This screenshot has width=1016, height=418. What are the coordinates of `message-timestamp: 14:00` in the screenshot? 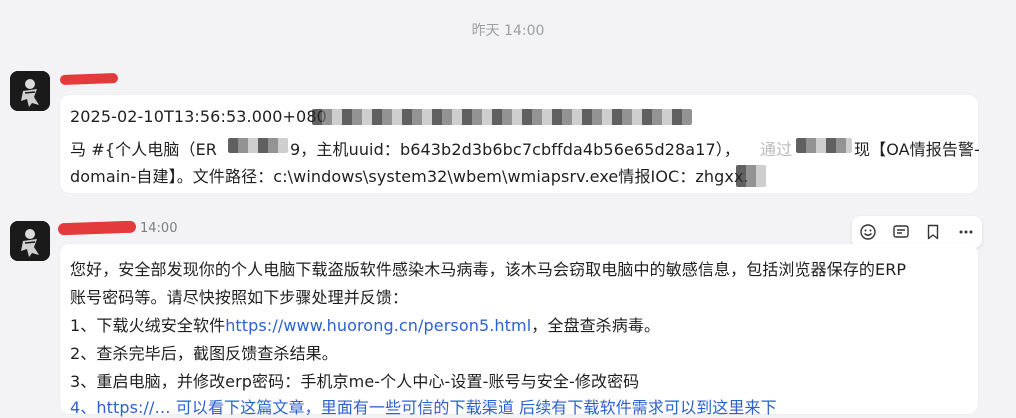 It's located at (159, 228).